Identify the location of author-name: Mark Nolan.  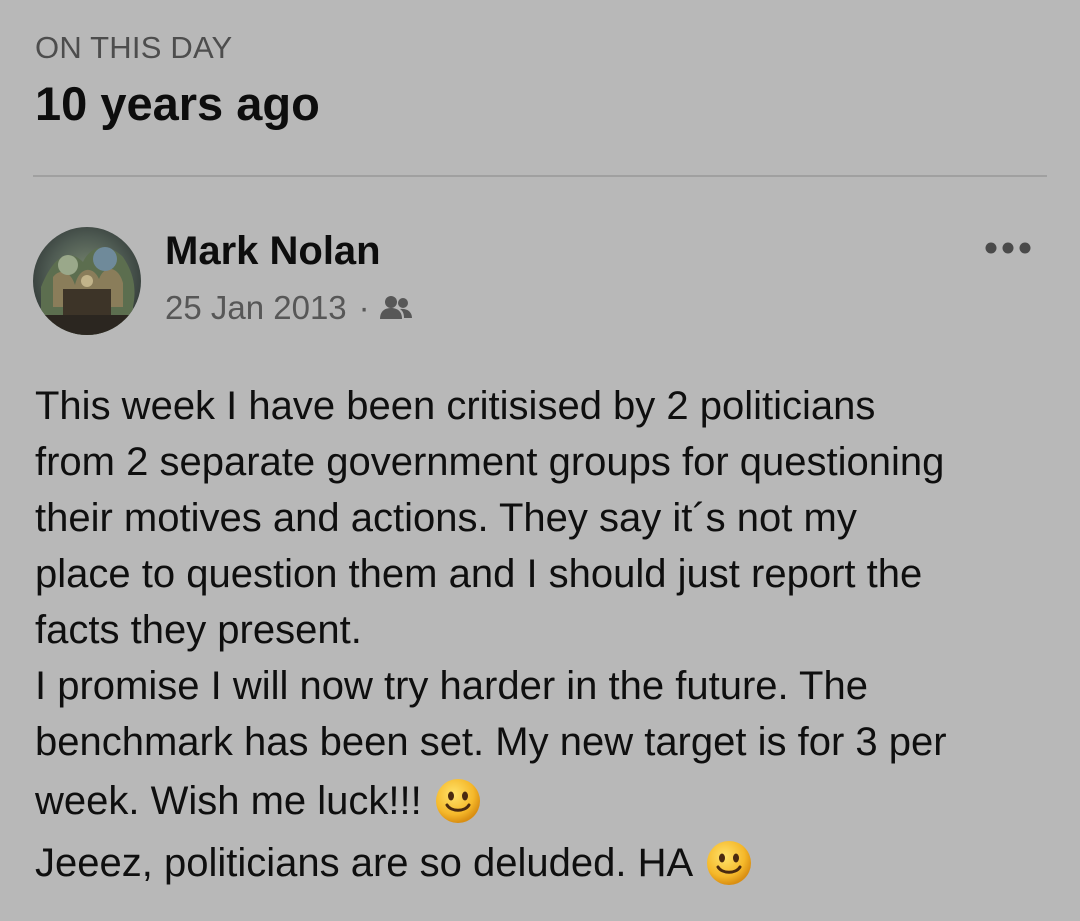
(273, 251).